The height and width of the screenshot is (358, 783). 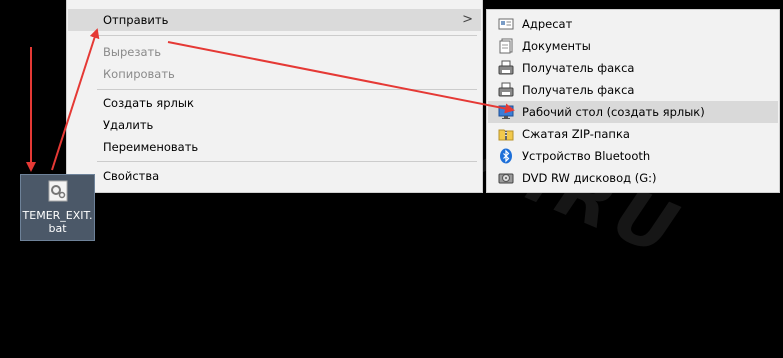 I want to click on submenu-item-label: Рабочий стол (создать ярлык), so click(x=613, y=112).